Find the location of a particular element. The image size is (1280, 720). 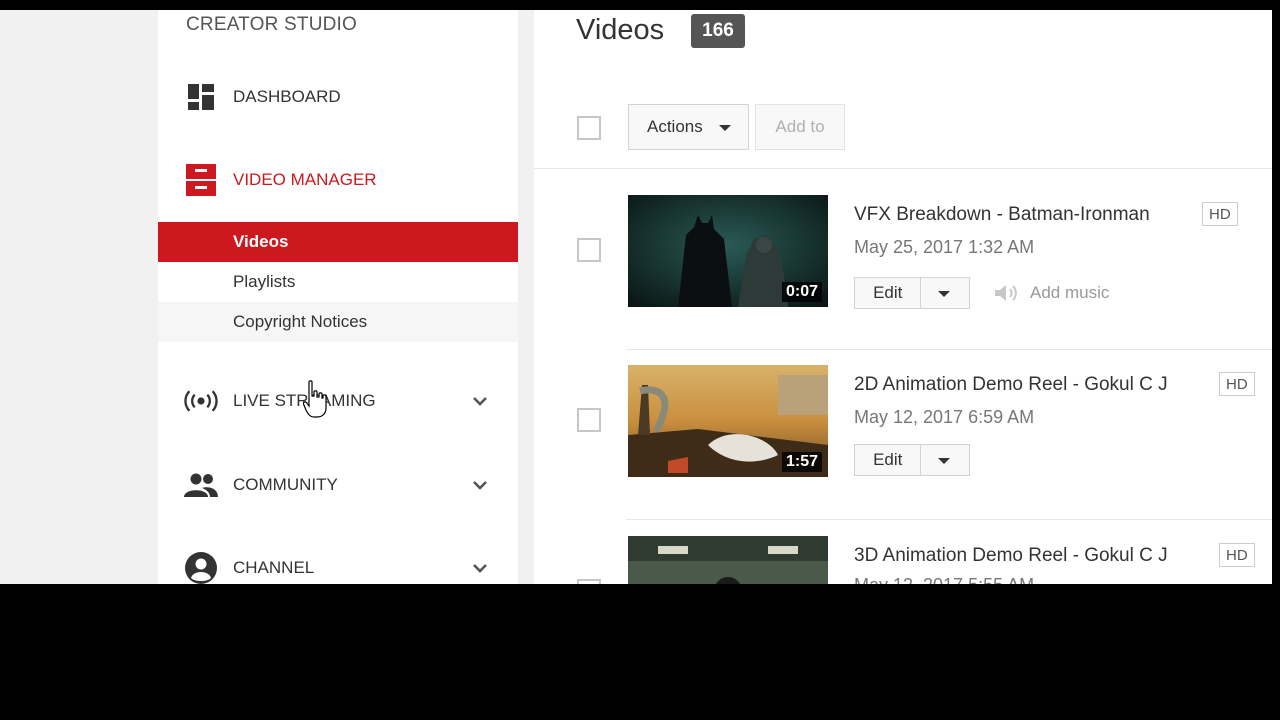

broadcast-icon is located at coordinates (201, 401).